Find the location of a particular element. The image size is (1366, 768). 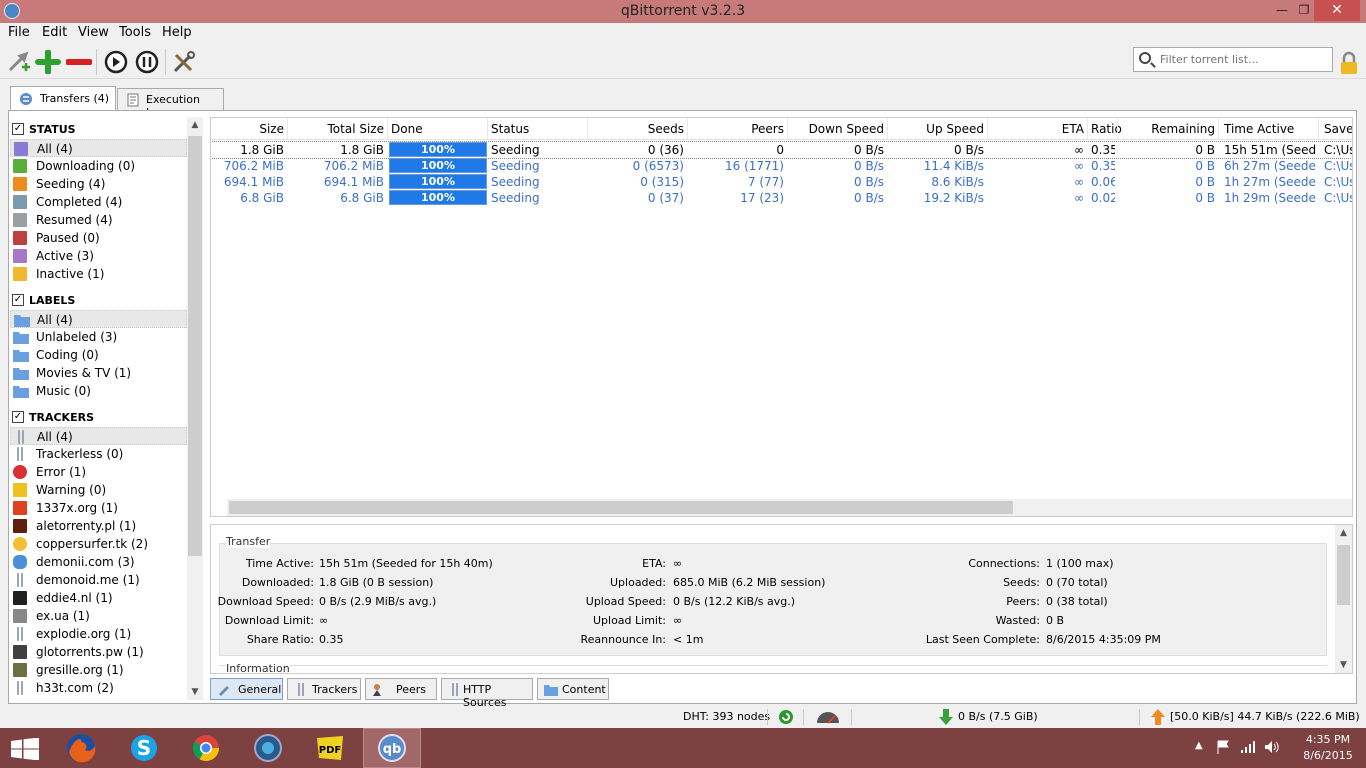

add-torrent-link-icon is located at coordinates (19, 62).